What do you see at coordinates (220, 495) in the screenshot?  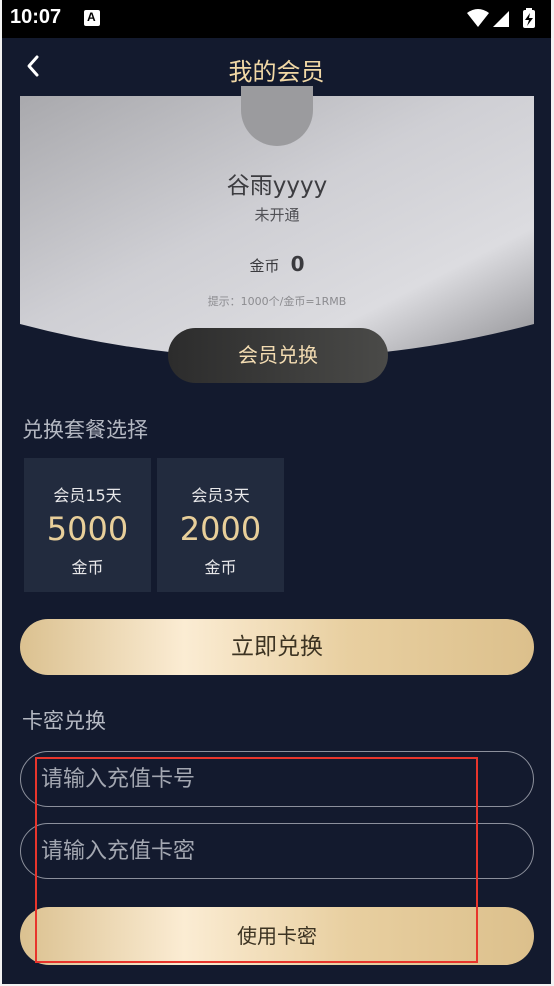 I see `package-name: 会员3天` at bounding box center [220, 495].